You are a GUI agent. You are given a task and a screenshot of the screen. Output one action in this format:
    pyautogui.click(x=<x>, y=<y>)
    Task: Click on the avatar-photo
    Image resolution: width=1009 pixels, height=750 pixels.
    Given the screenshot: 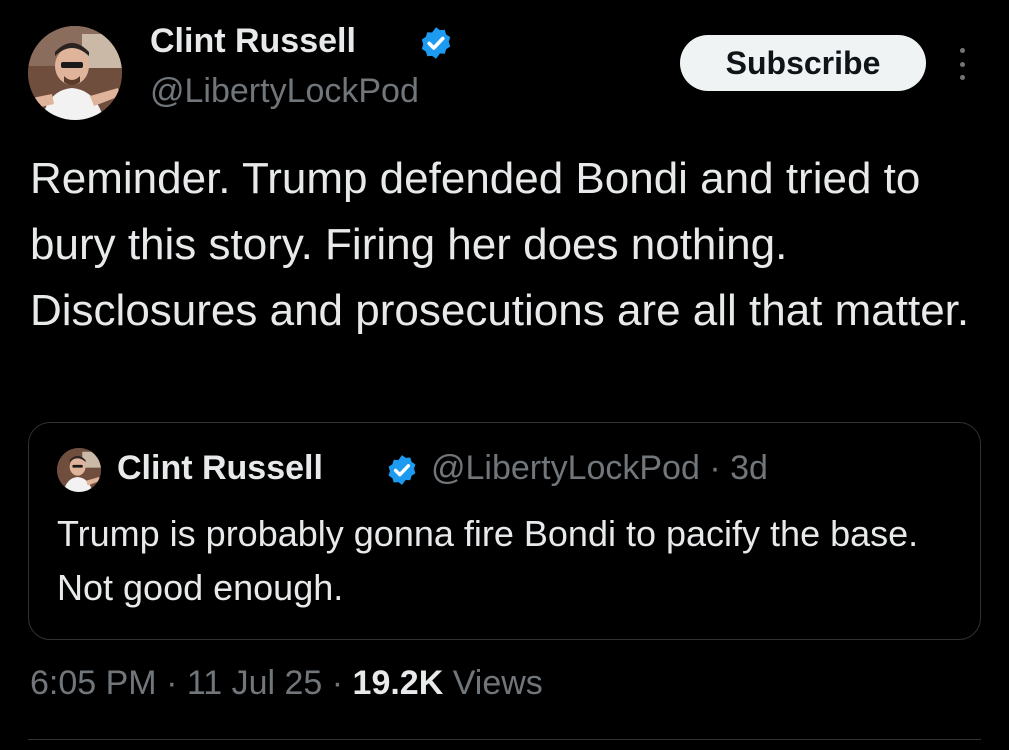 What is the action you would take?
    pyautogui.click(x=75, y=73)
    